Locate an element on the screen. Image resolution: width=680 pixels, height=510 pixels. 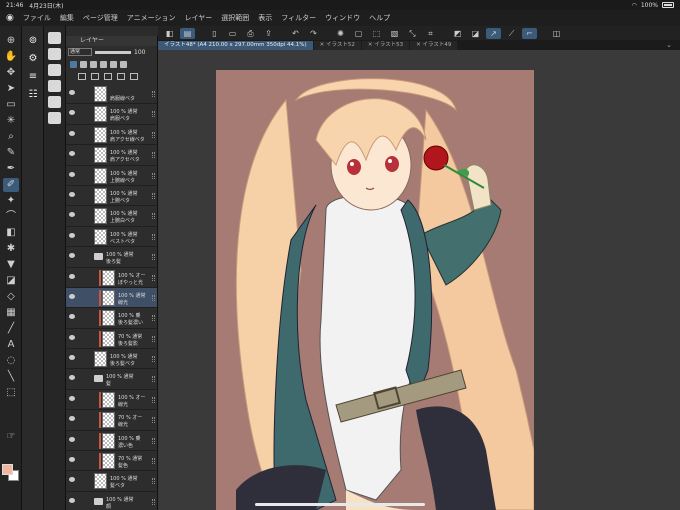
menu-layer: レイヤー is located at coordinates (198, 18).